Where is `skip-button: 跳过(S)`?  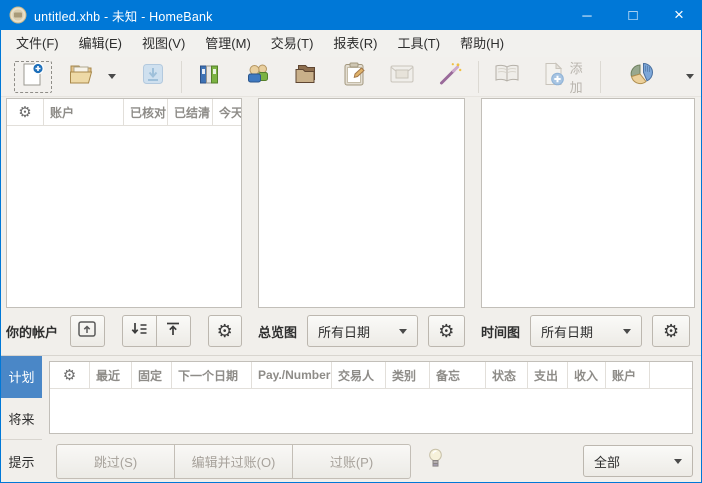 skip-button: 跳过(S) is located at coordinates (115, 461).